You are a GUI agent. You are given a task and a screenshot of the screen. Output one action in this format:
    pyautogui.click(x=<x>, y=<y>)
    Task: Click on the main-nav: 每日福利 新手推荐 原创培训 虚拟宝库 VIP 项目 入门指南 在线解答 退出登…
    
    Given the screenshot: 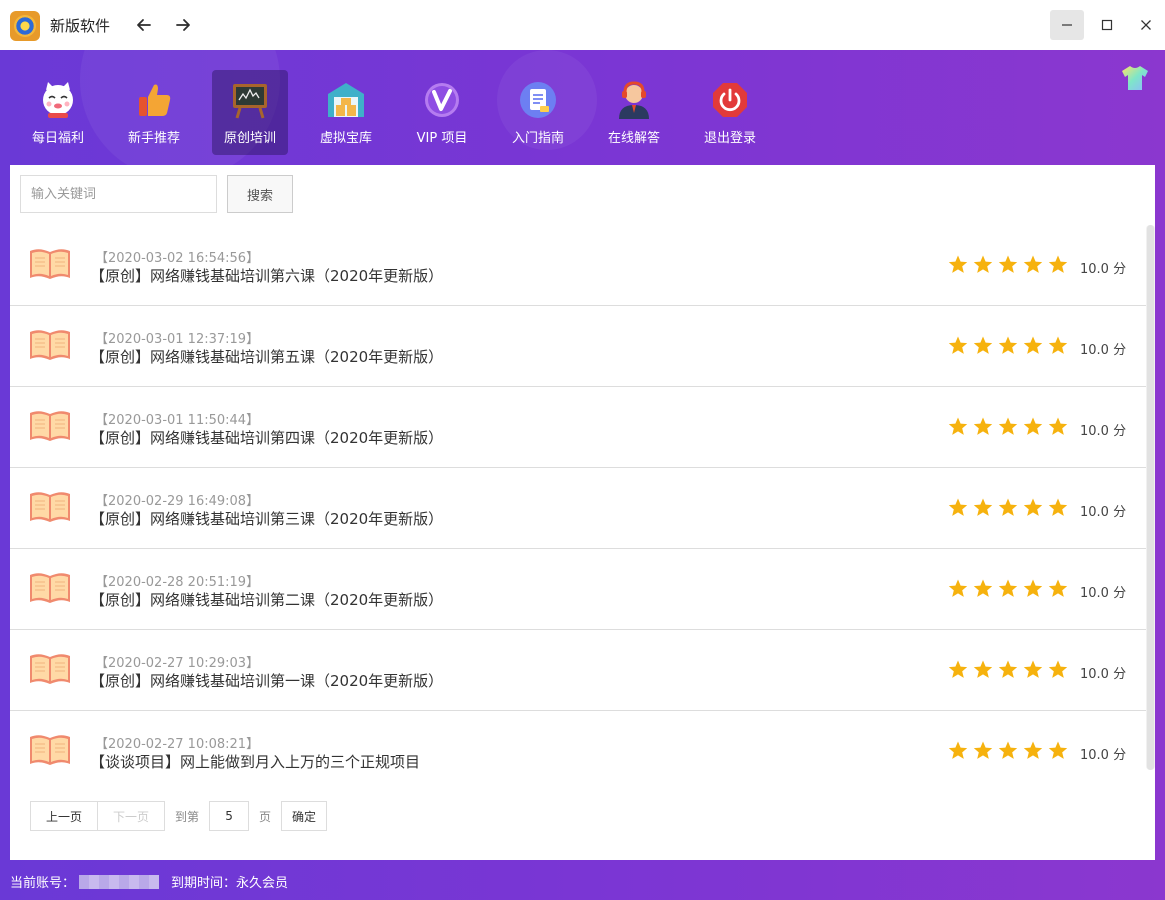 What is the action you would take?
    pyautogui.click(x=404, y=112)
    